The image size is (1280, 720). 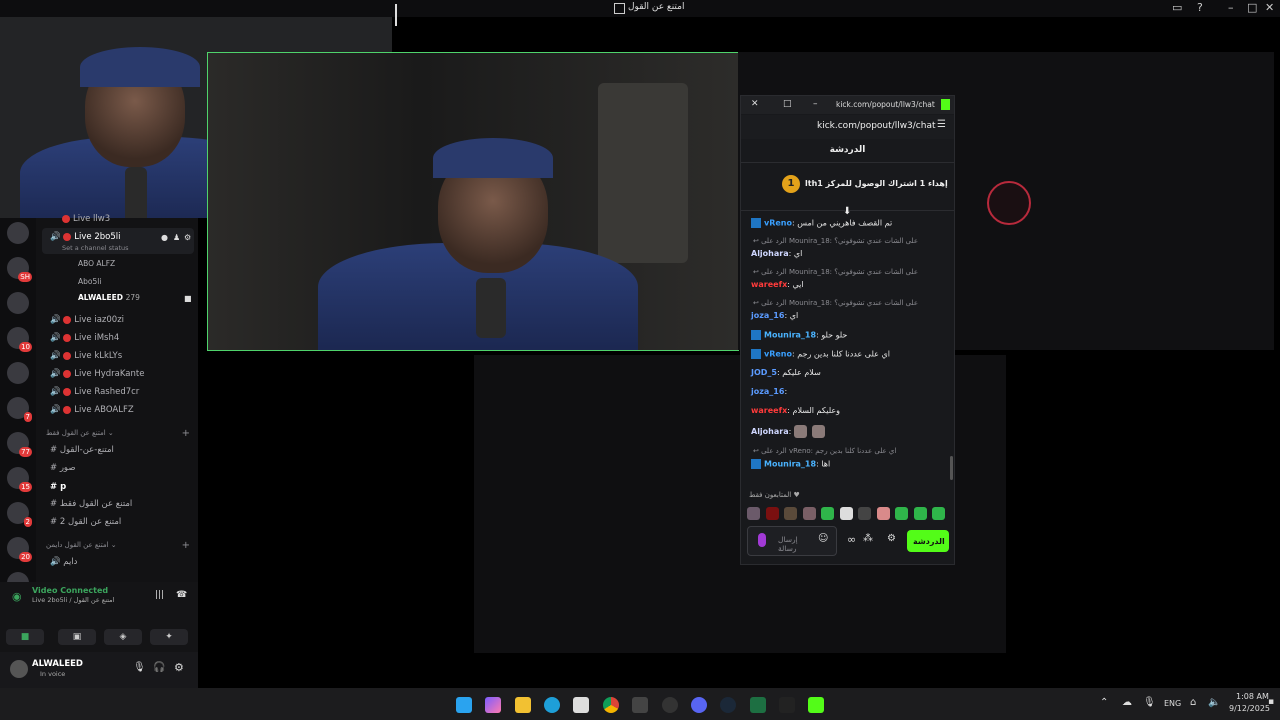 I want to click on chat-message: joza_16:, so click(x=848, y=391).